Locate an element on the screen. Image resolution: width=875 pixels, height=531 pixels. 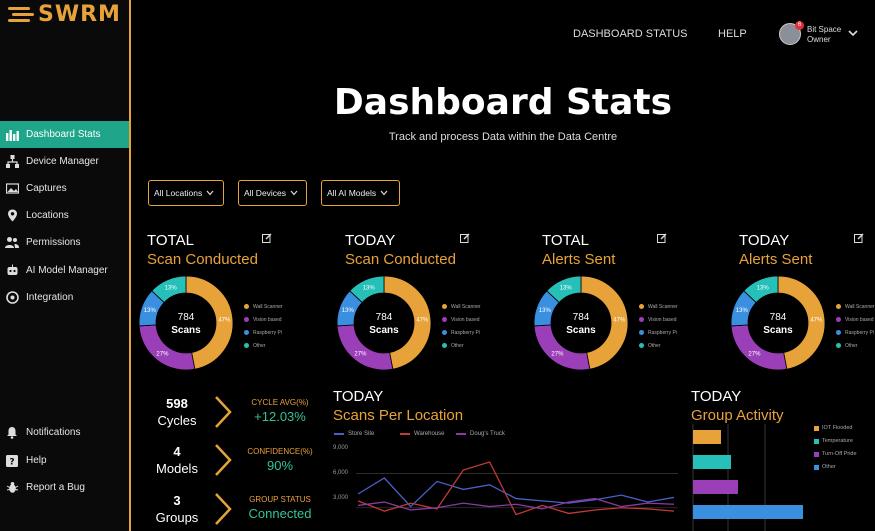
dashboard-status-link: DASHBOARD STATUS is located at coordinates (630, 34).